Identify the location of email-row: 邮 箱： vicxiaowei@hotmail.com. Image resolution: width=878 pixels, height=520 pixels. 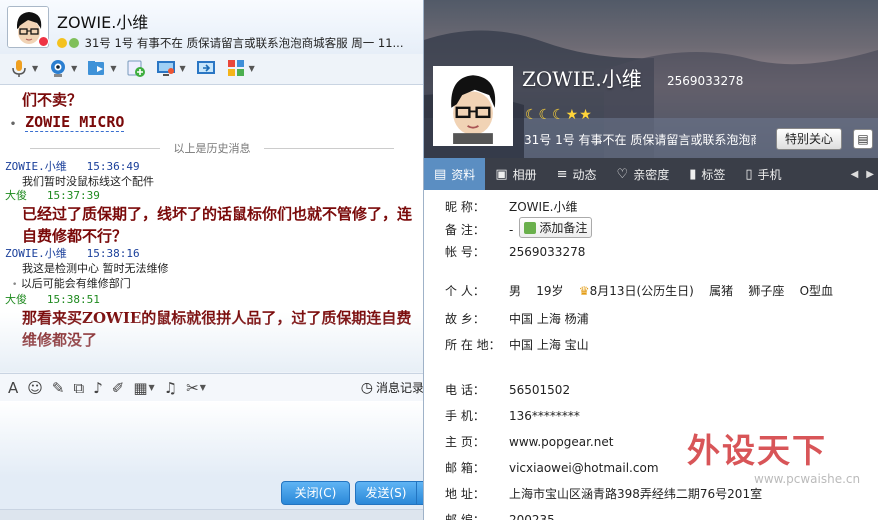
(552, 467).